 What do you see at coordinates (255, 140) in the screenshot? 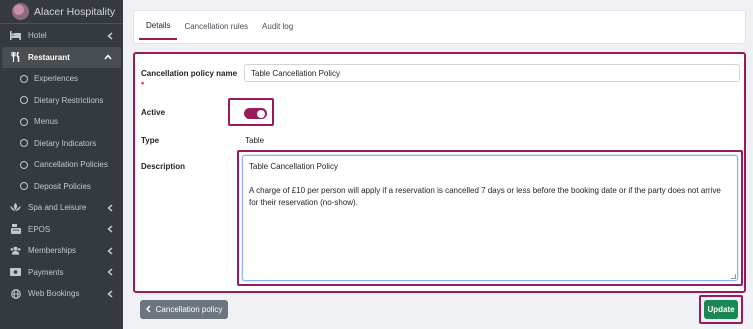
I see `type-value: Table` at bounding box center [255, 140].